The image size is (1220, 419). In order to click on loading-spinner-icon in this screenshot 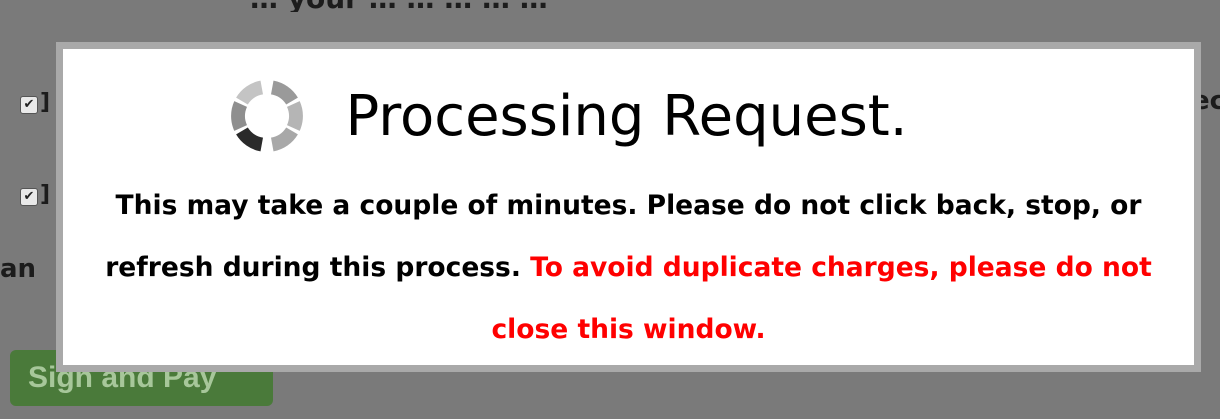, I will do `click(267, 116)`.